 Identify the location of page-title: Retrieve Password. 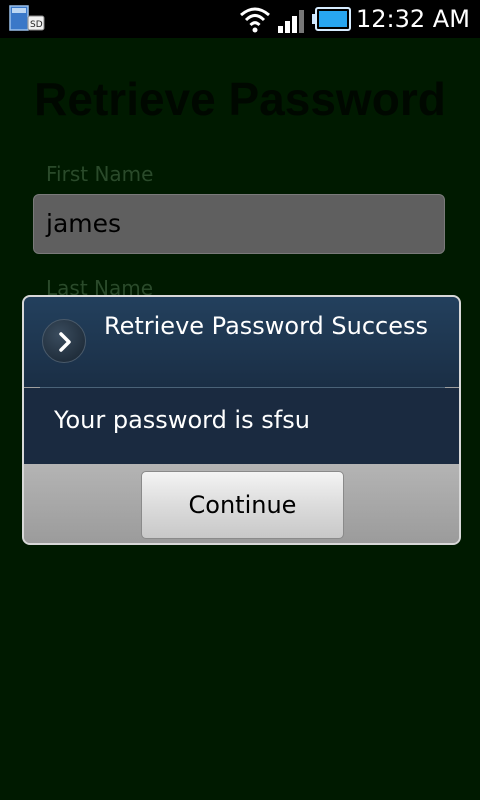
(240, 99).